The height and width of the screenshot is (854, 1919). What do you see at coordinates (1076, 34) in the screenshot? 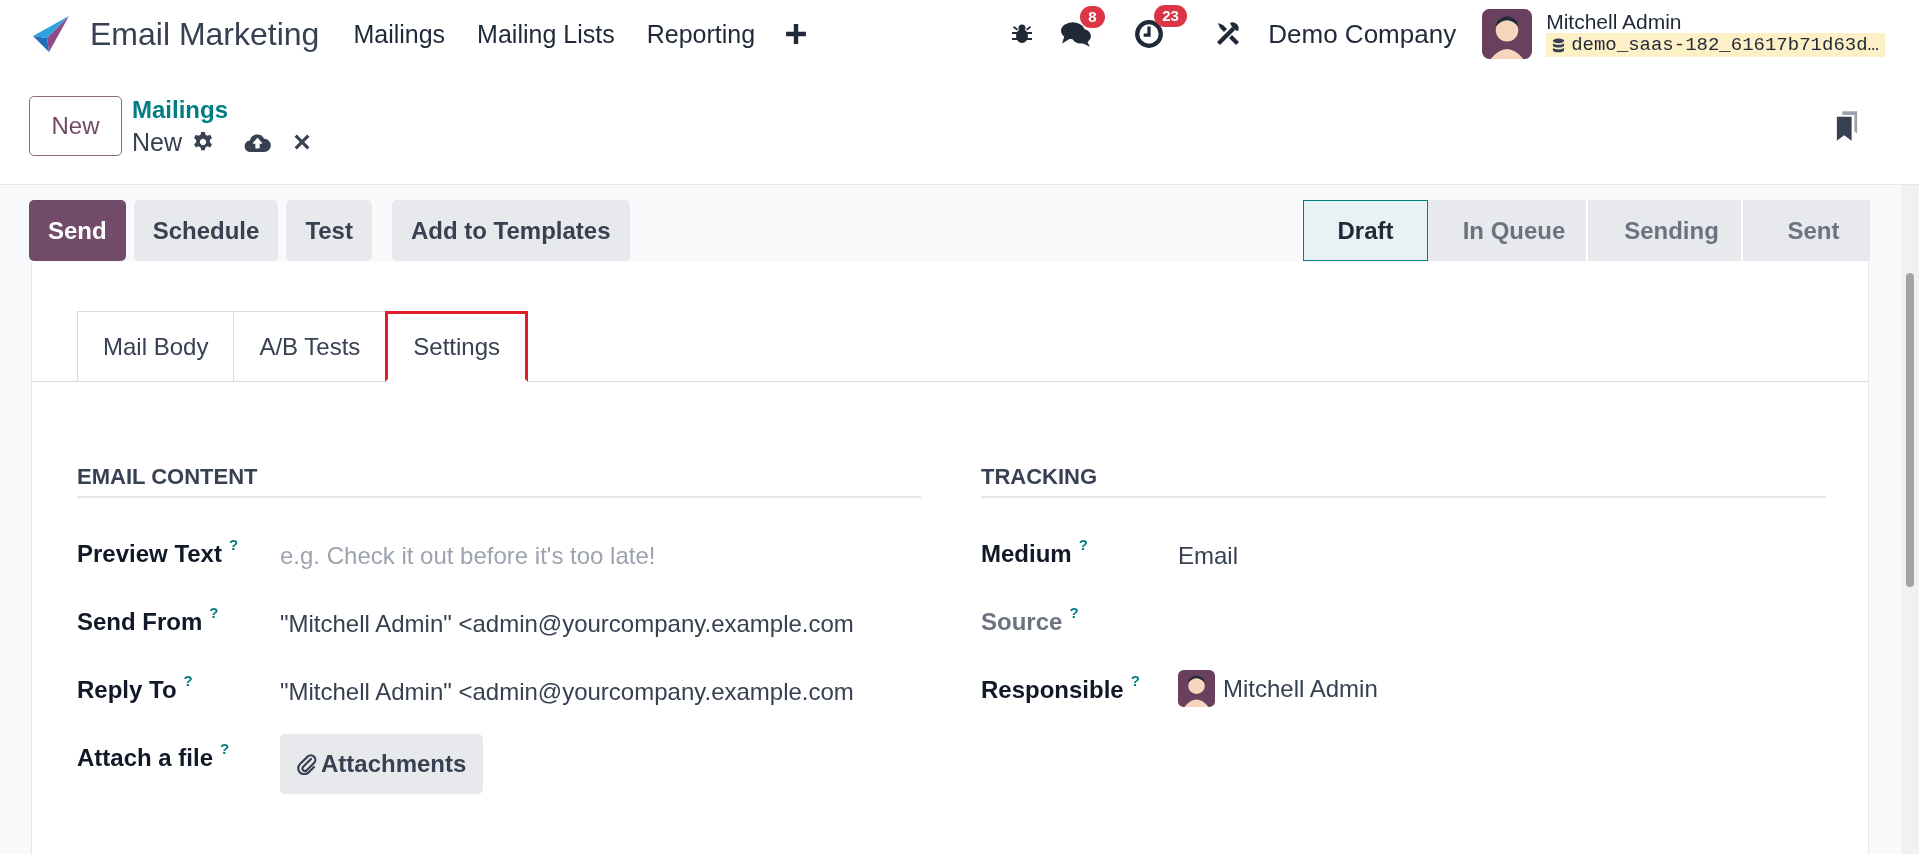
I see `chat-icon` at bounding box center [1076, 34].